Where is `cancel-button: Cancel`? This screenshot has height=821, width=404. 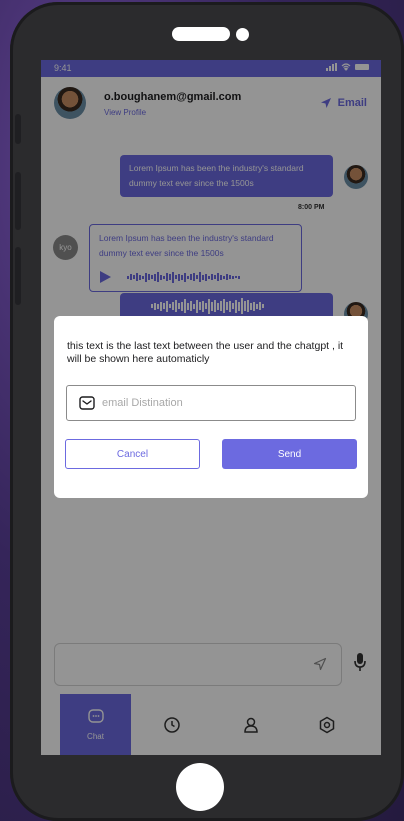
cancel-button: Cancel is located at coordinates (132, 454).